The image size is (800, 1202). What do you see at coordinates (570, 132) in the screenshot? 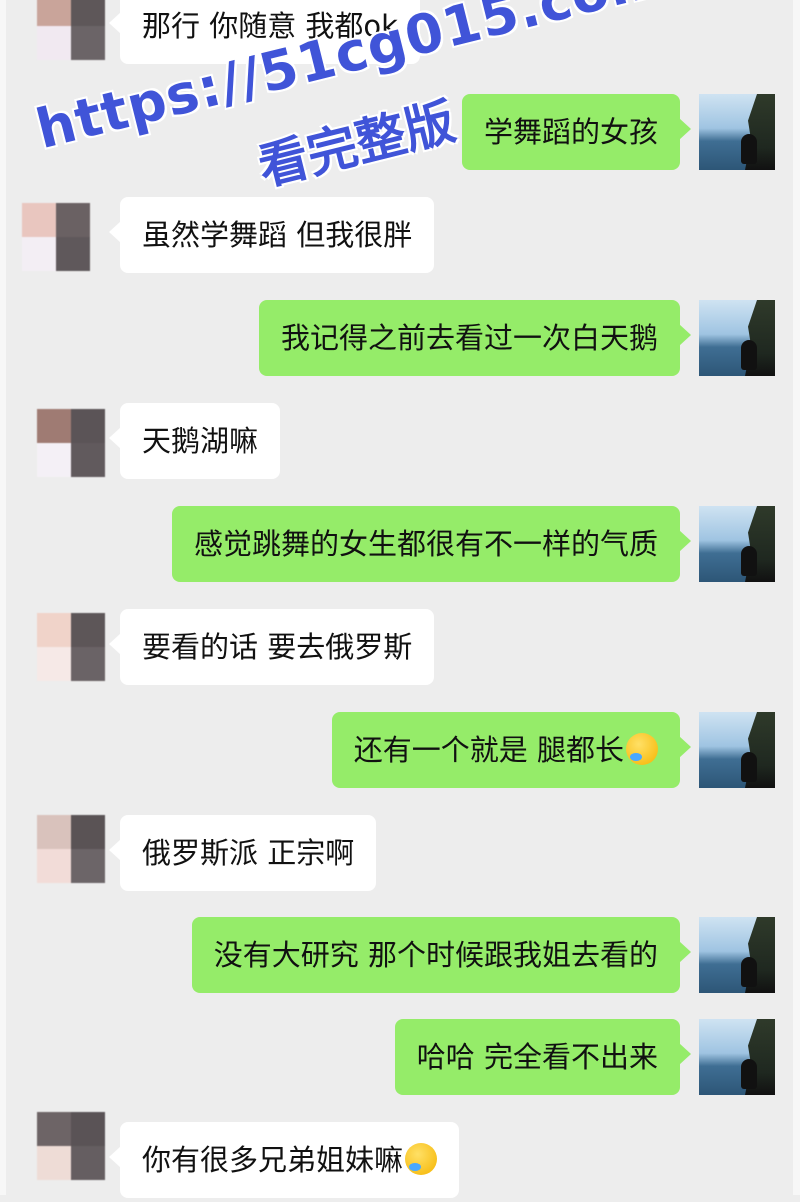
I see `message-text: 学舞蹈的女孩` at bounding box center [570, 132].